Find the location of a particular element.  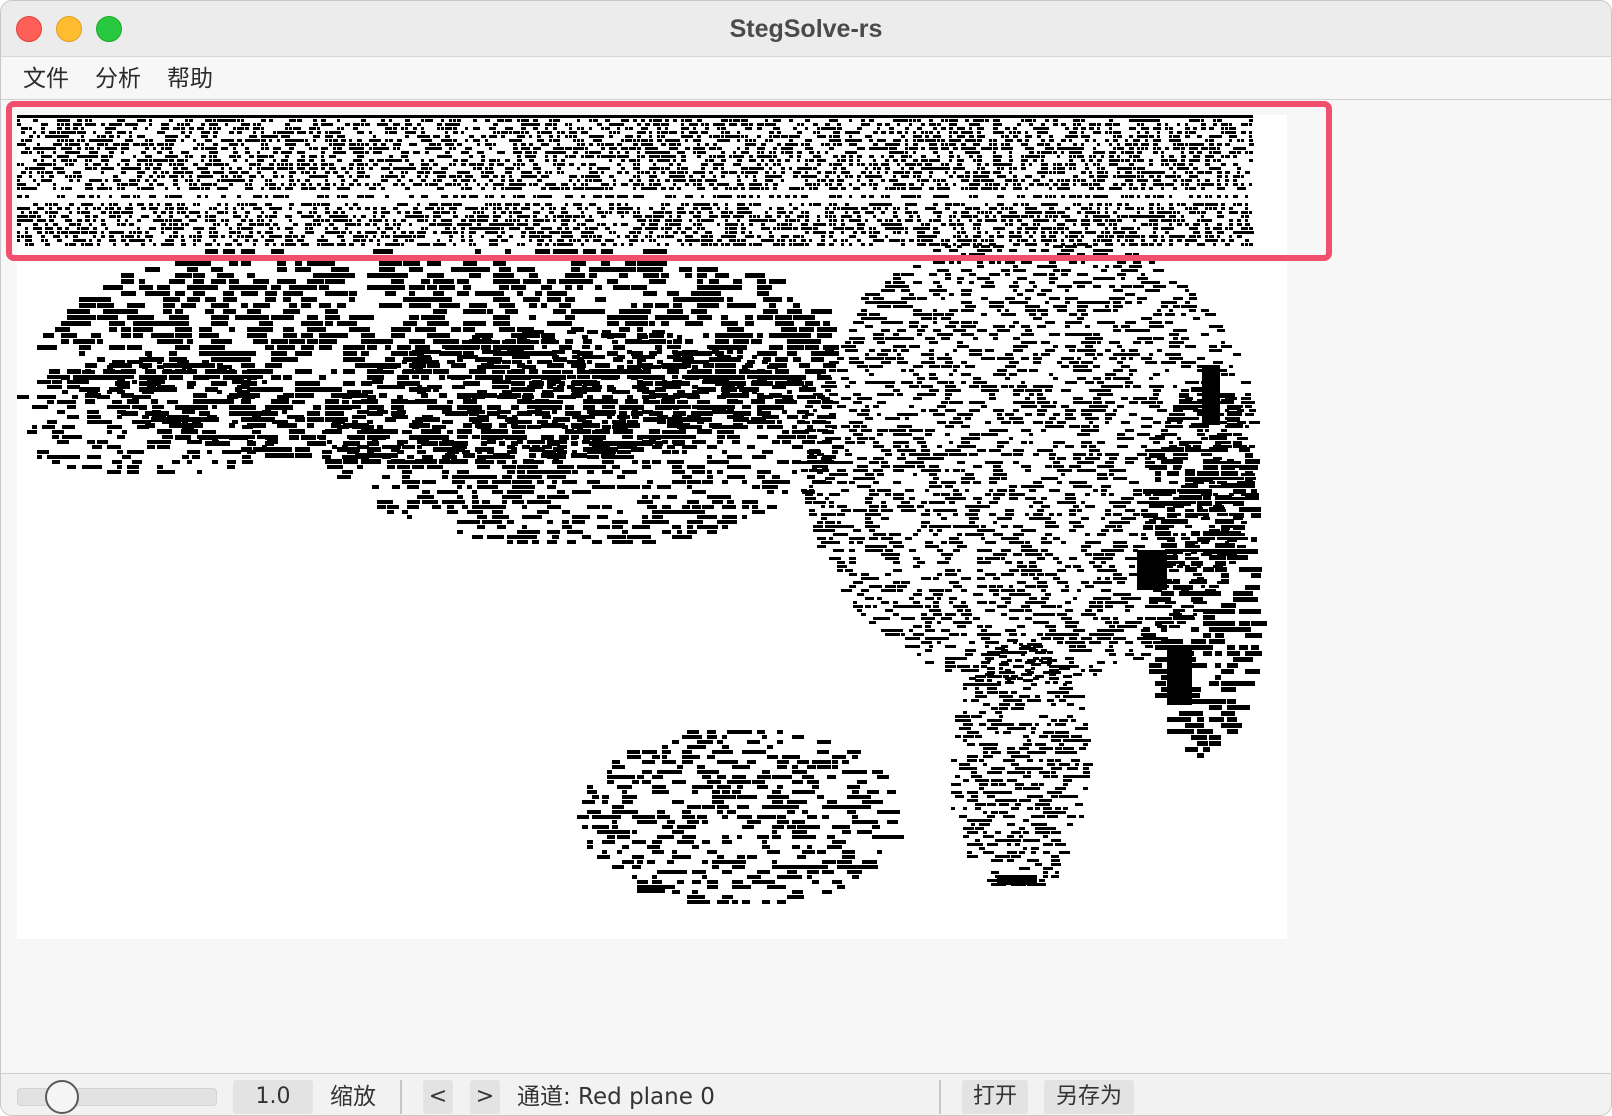

menu-analyze: 分析 is located at coordinates (118, 79).